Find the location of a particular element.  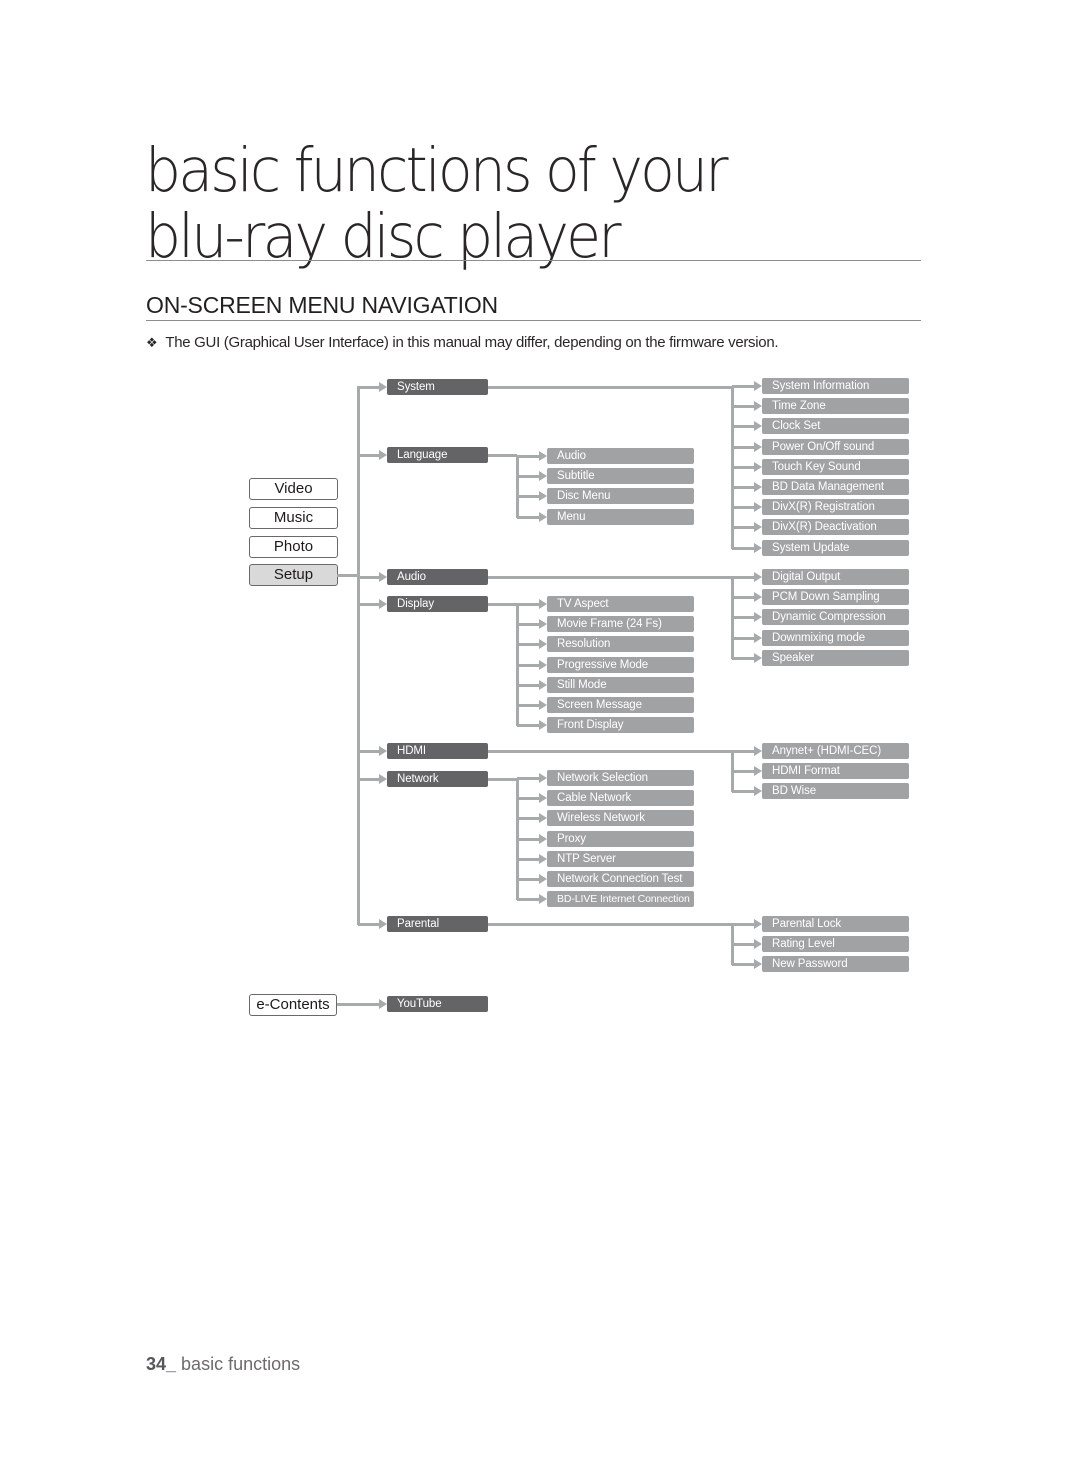

setup-hdmi-item: HDMI is located at coordinates (437, 751).